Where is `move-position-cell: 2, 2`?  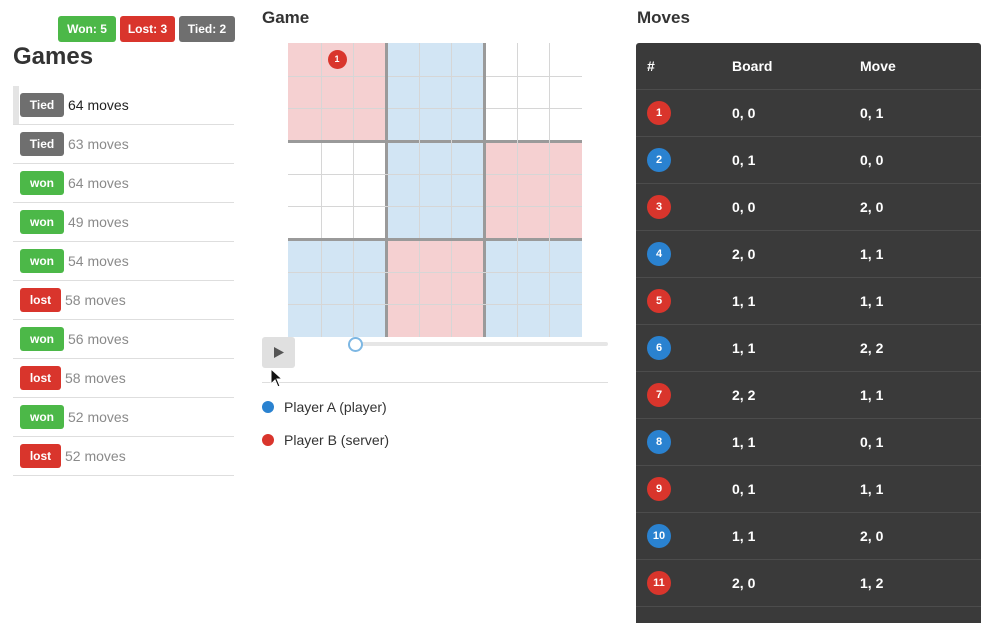 move-position-cell: 2, 2 is located at coordinates (920, 348).